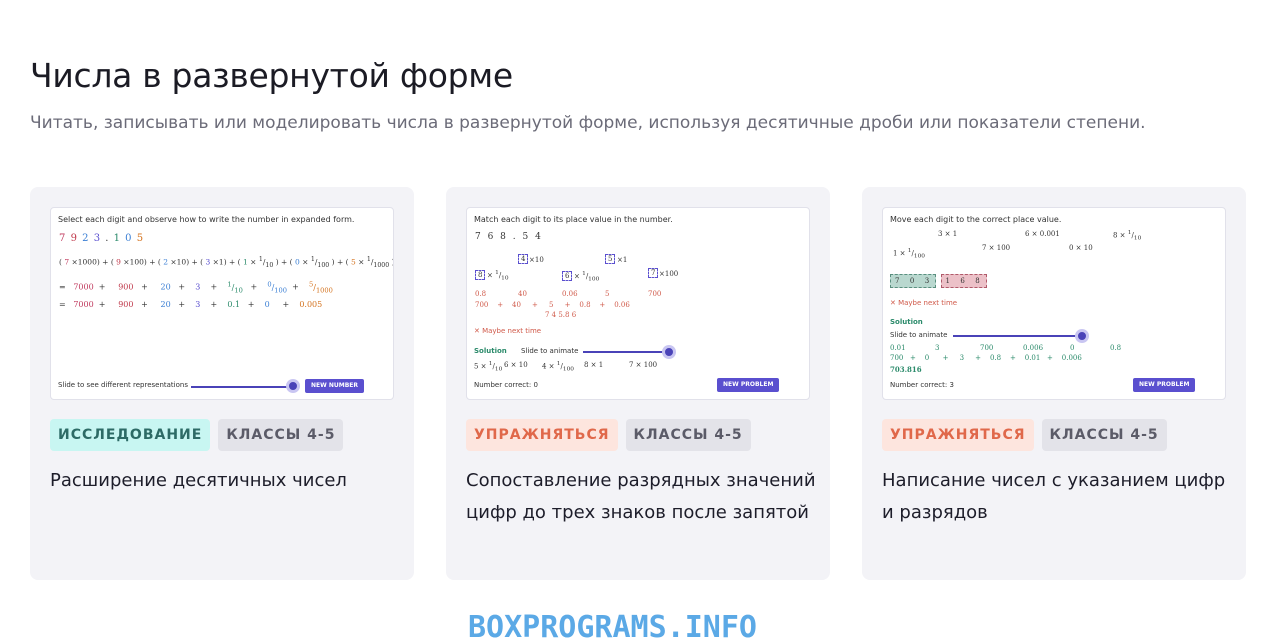 This screenshot has height=644, width=1276. I want to click on slider-label: Slide to see different representations, so click(123, 385).